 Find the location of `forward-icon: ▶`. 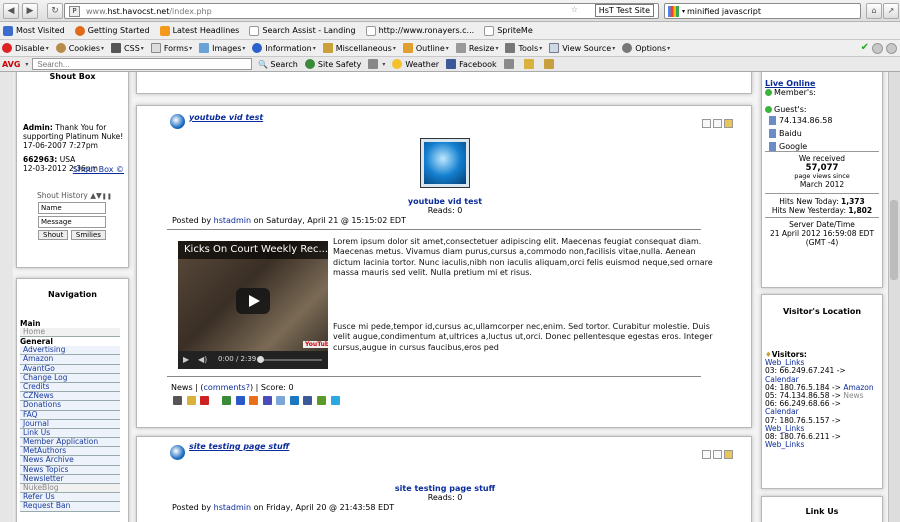

forward-icon: ▶ is located at coordinates (30, 10).